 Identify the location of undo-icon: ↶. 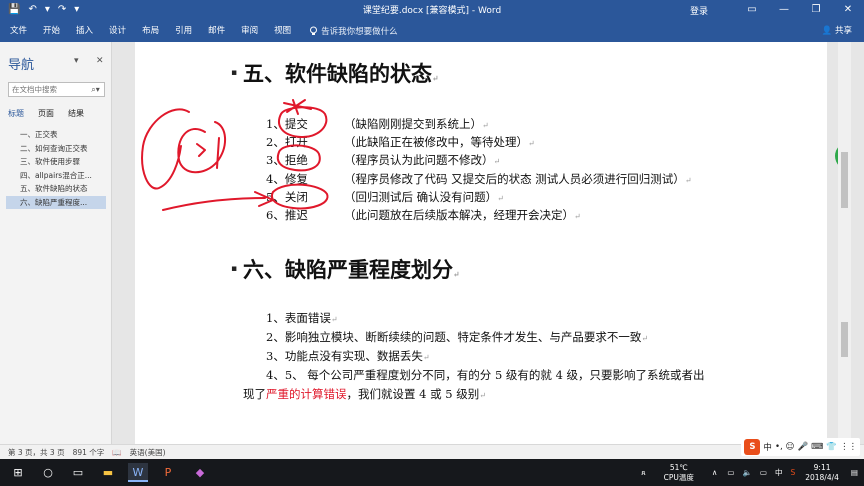
(32, 10).